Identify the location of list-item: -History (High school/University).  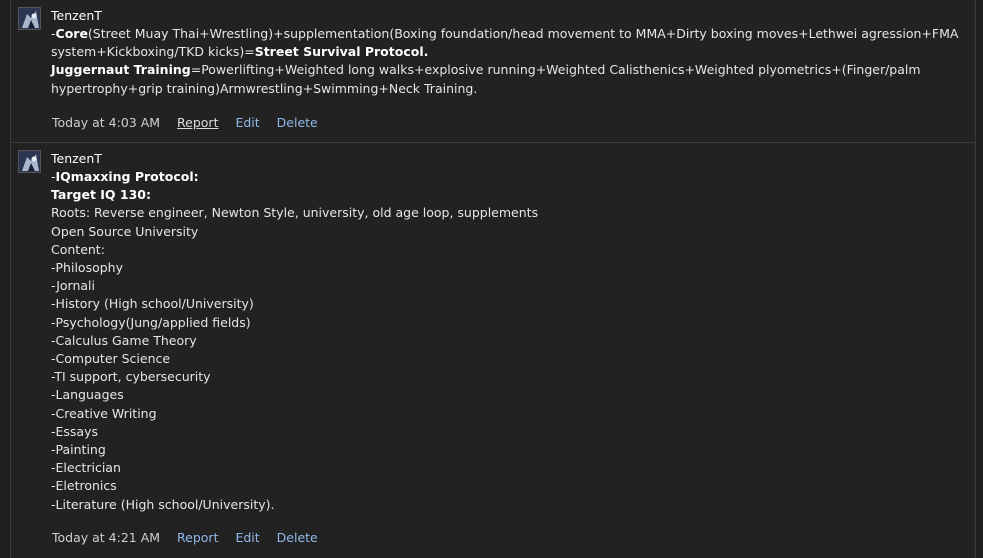
(152, 304).